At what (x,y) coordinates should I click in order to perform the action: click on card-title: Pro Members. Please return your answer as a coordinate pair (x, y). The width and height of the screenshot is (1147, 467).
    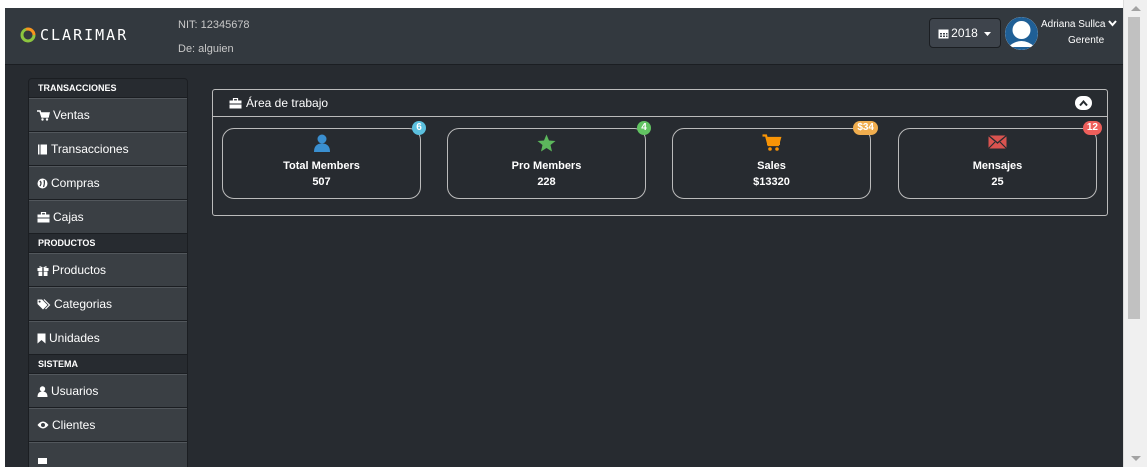
    Looking at the image, I should click on (546, 166).